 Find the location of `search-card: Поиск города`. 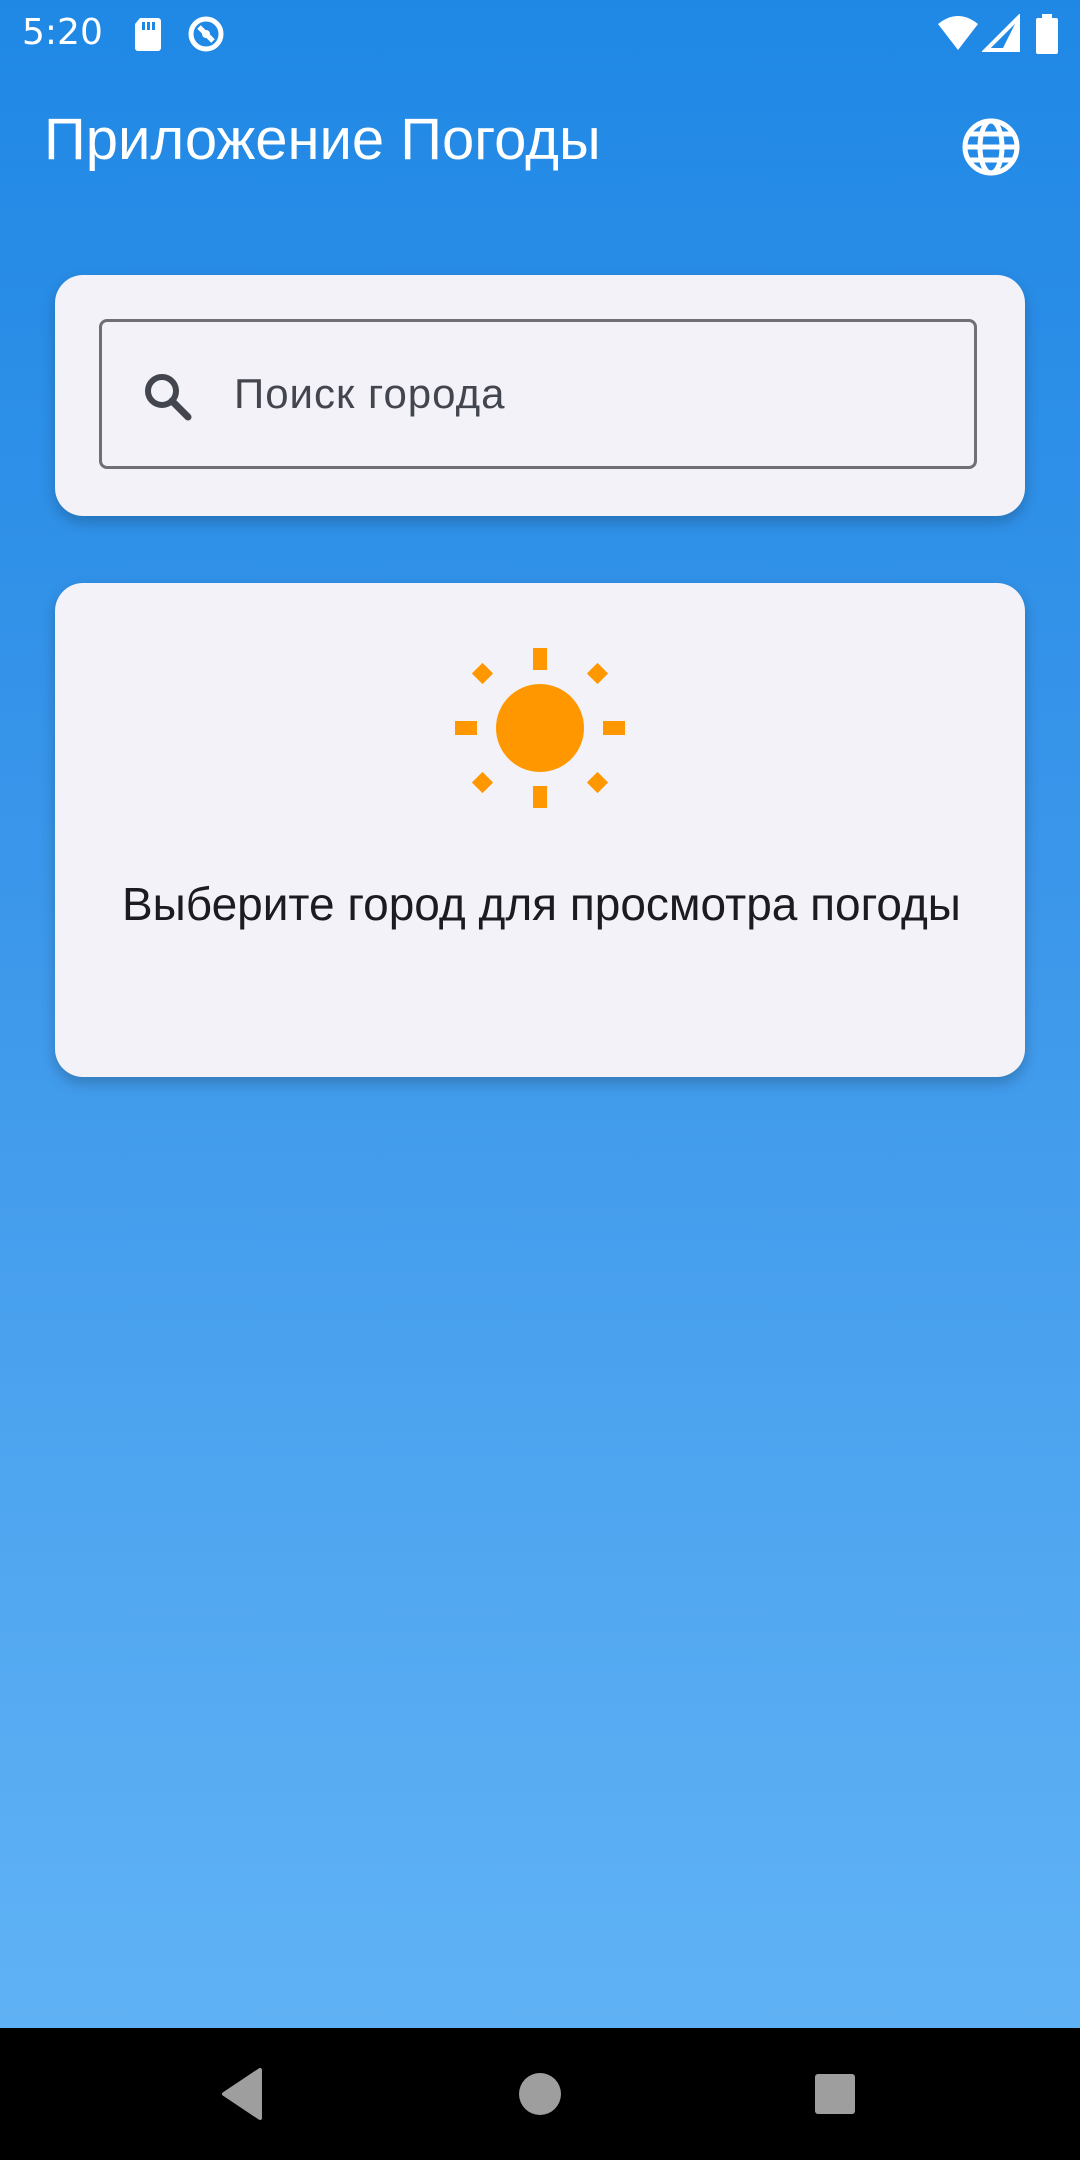

search-card: Поиск города is located at coordinates (540, 395).